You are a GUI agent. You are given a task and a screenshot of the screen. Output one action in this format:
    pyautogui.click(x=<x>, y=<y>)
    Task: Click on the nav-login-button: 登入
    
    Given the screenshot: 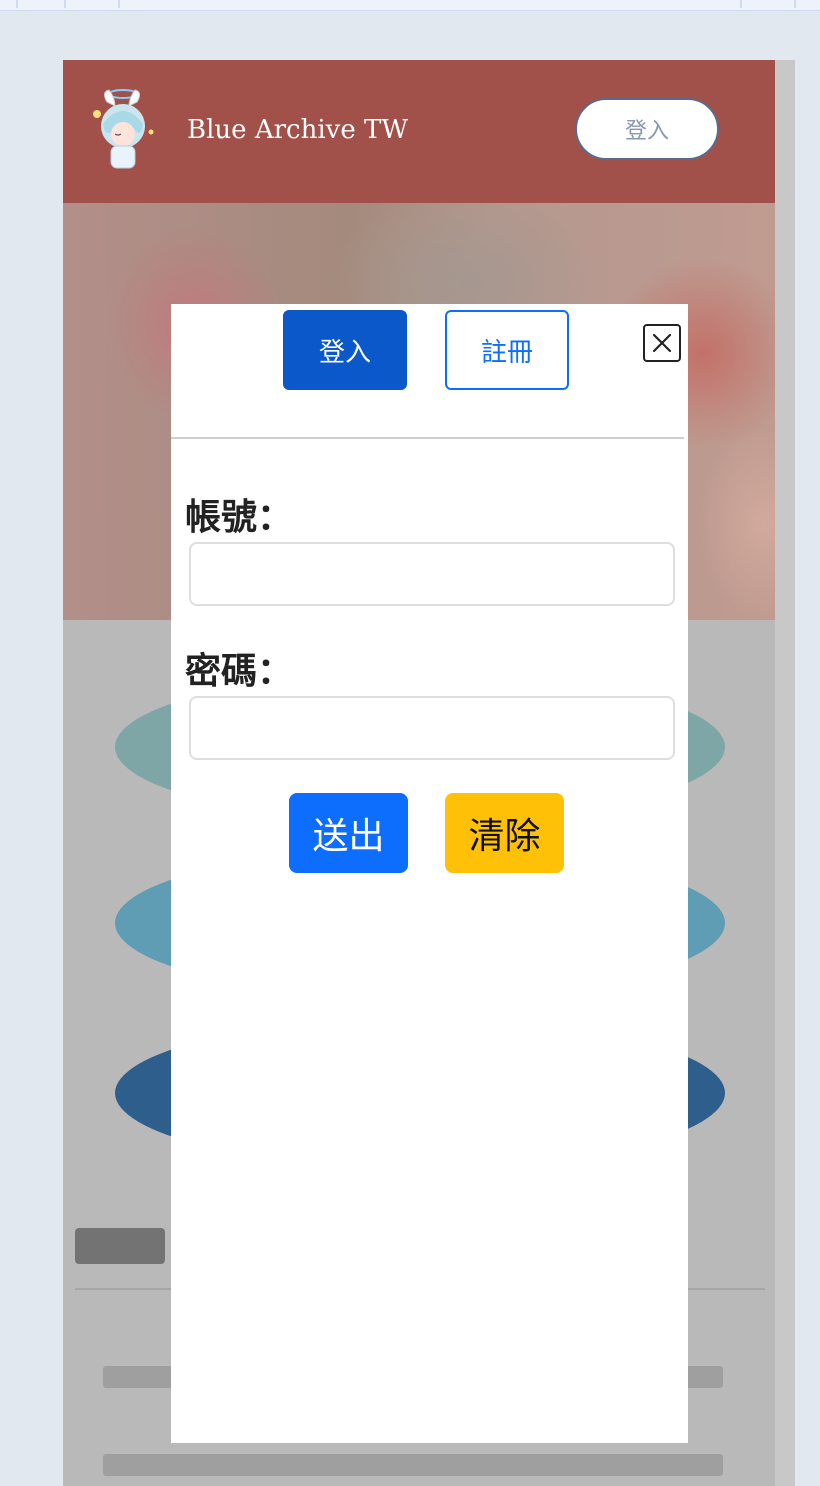 What is the action you would take?
    pyautogui.click(x=647, y=129)
    